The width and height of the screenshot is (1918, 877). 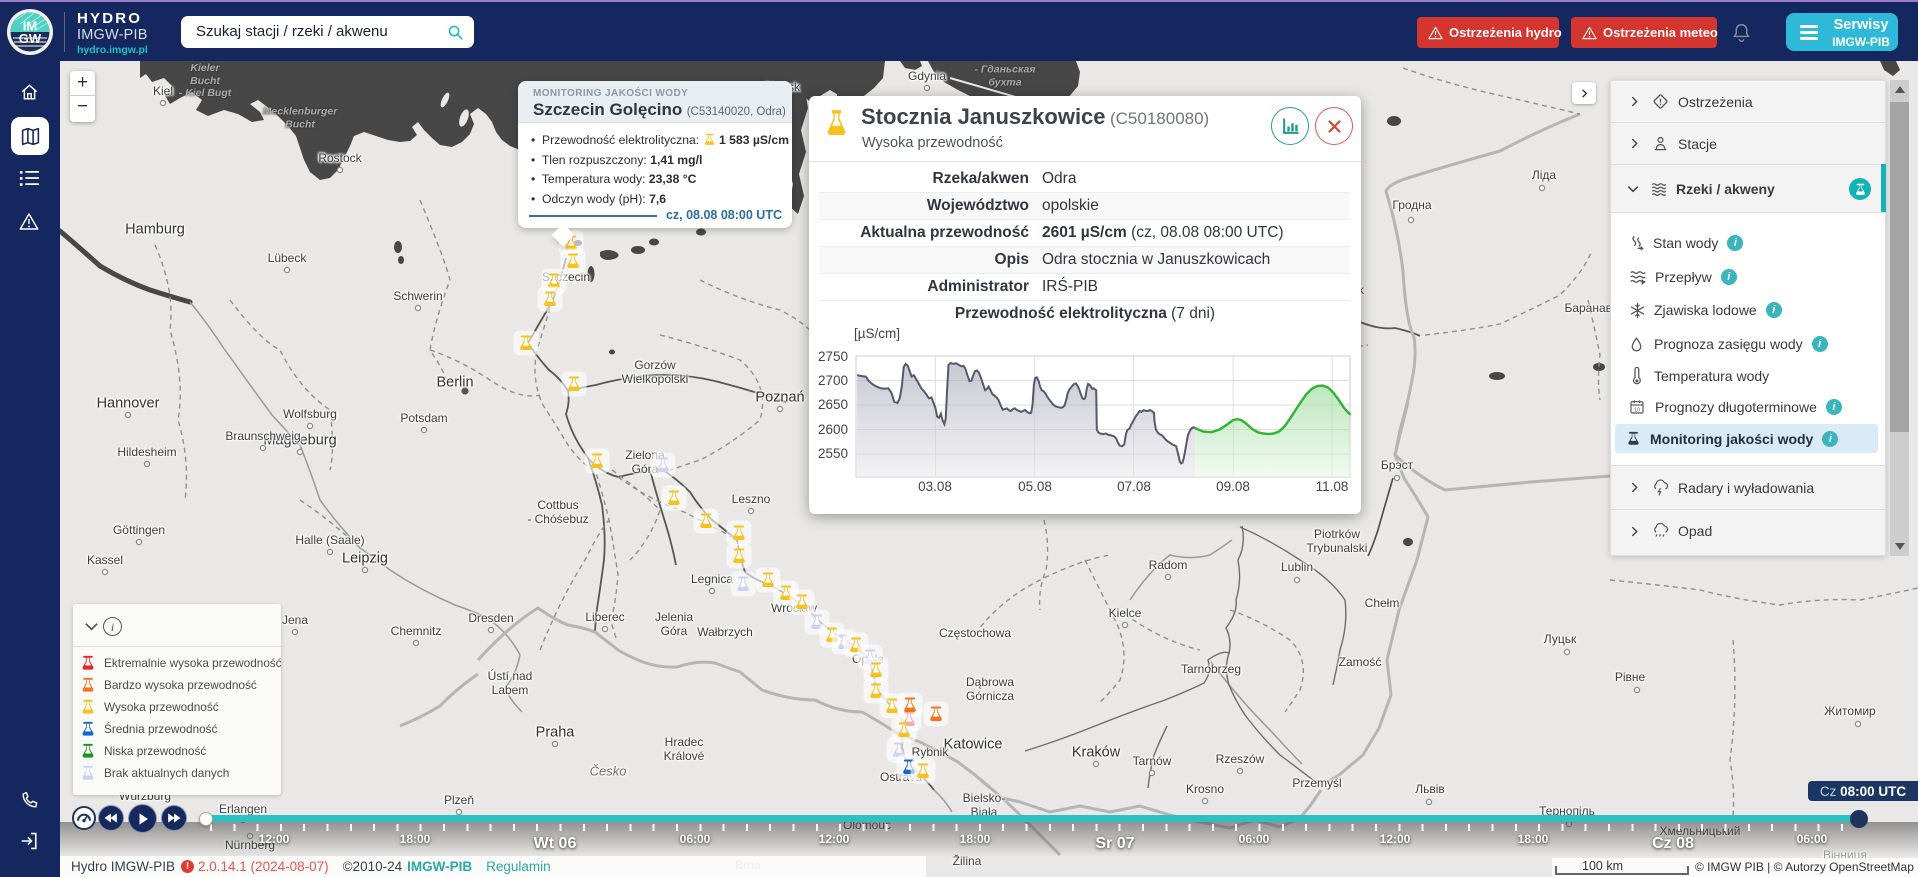 I want to click on svg-text: GW, so click(x=30, y=38).